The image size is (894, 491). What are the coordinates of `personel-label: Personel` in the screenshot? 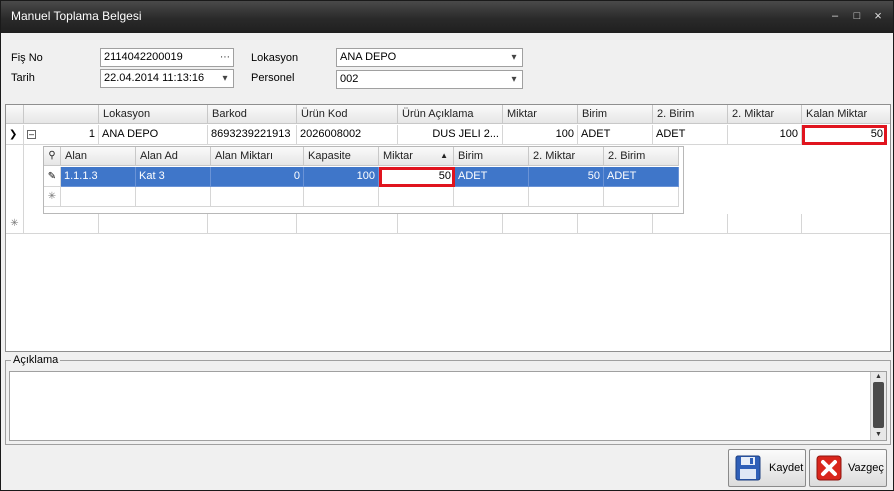 It's located at (273, 78).